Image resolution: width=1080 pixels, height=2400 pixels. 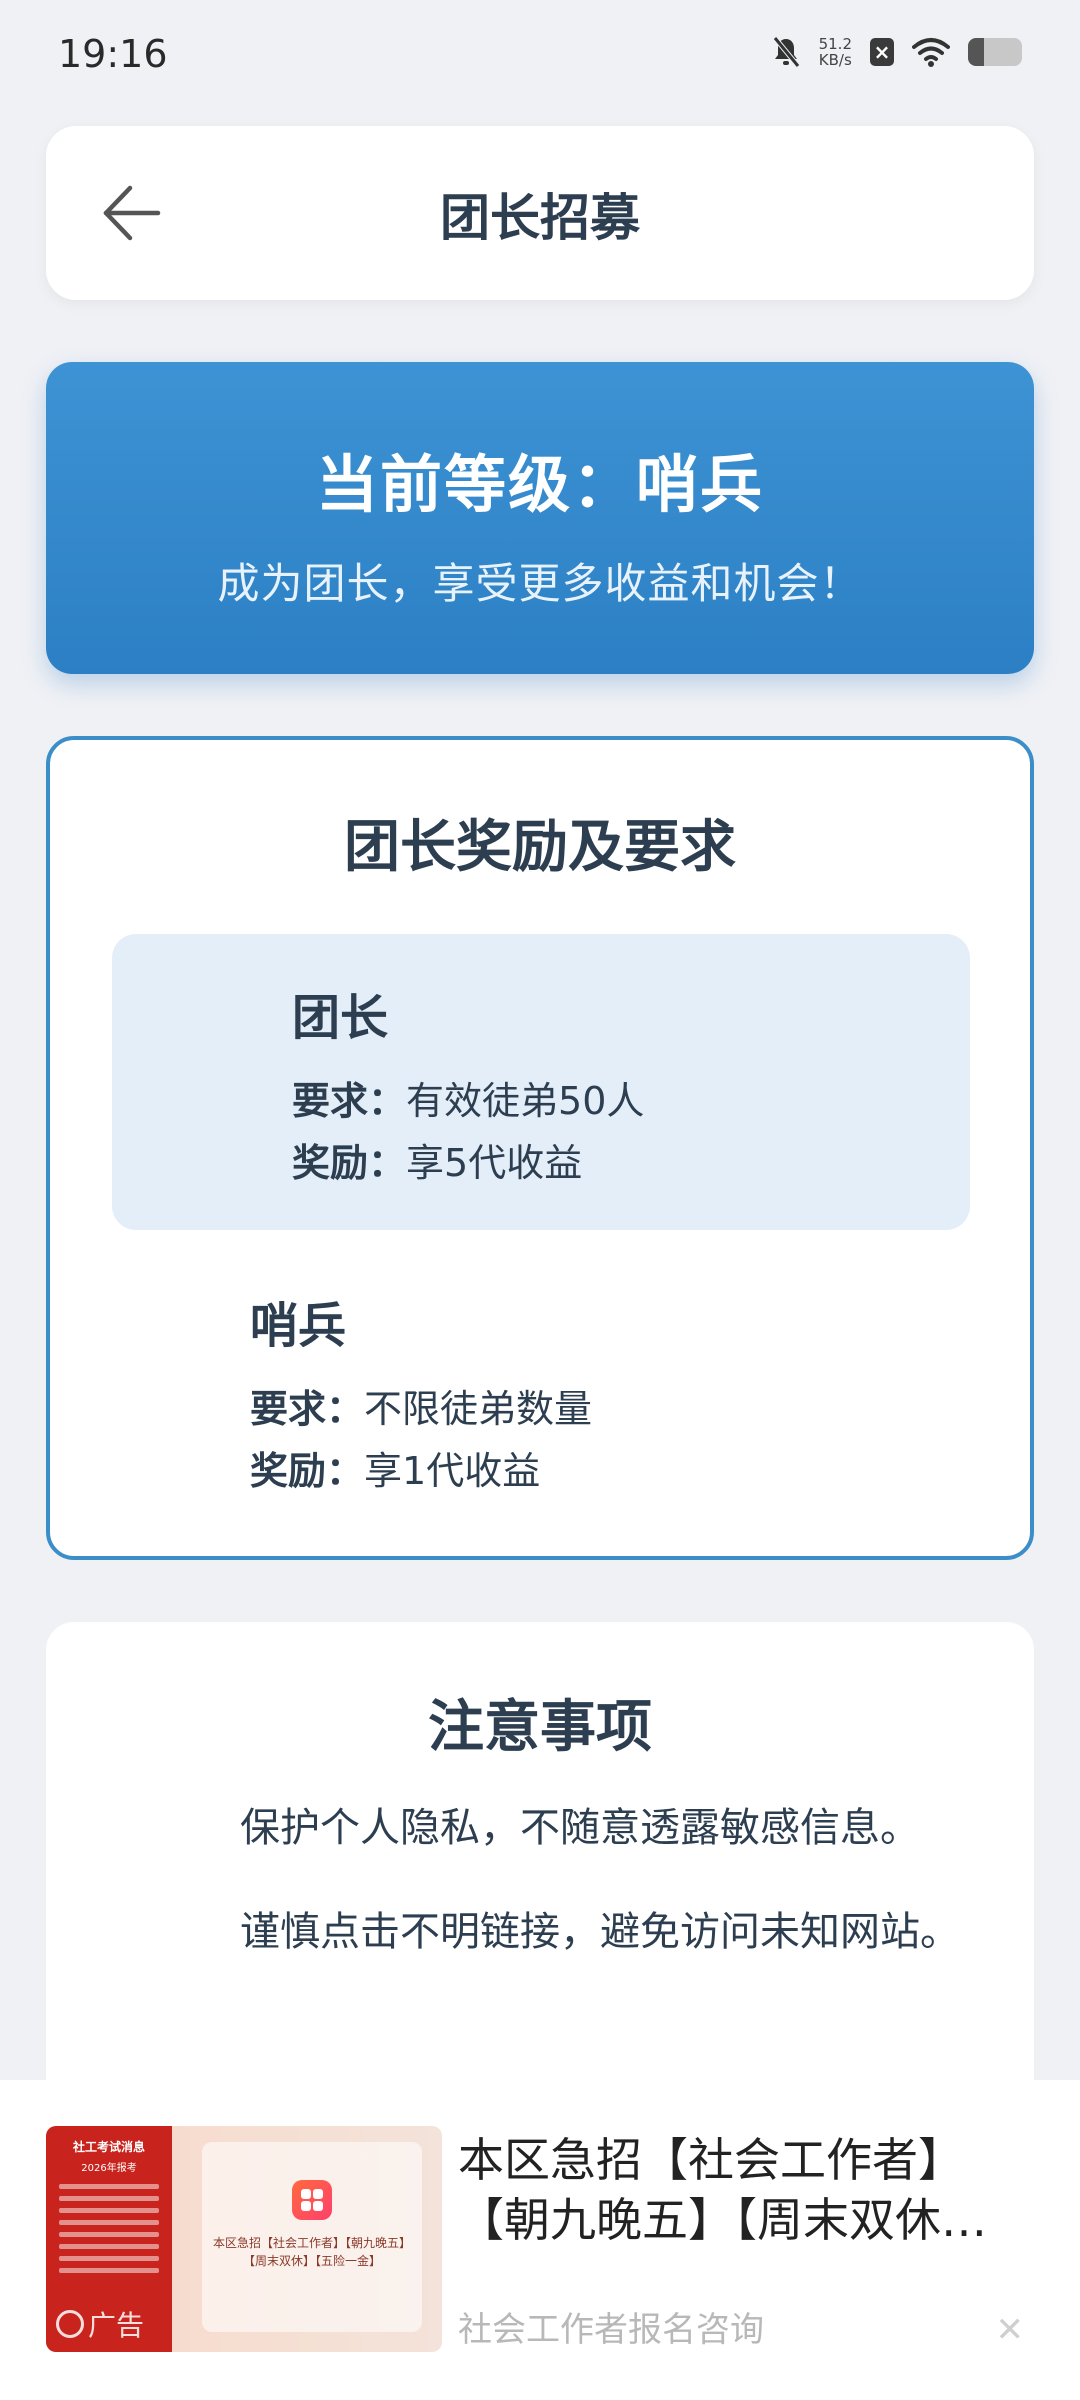 I want to click on ad-image-text-lines, so click(x=109, y=2228).